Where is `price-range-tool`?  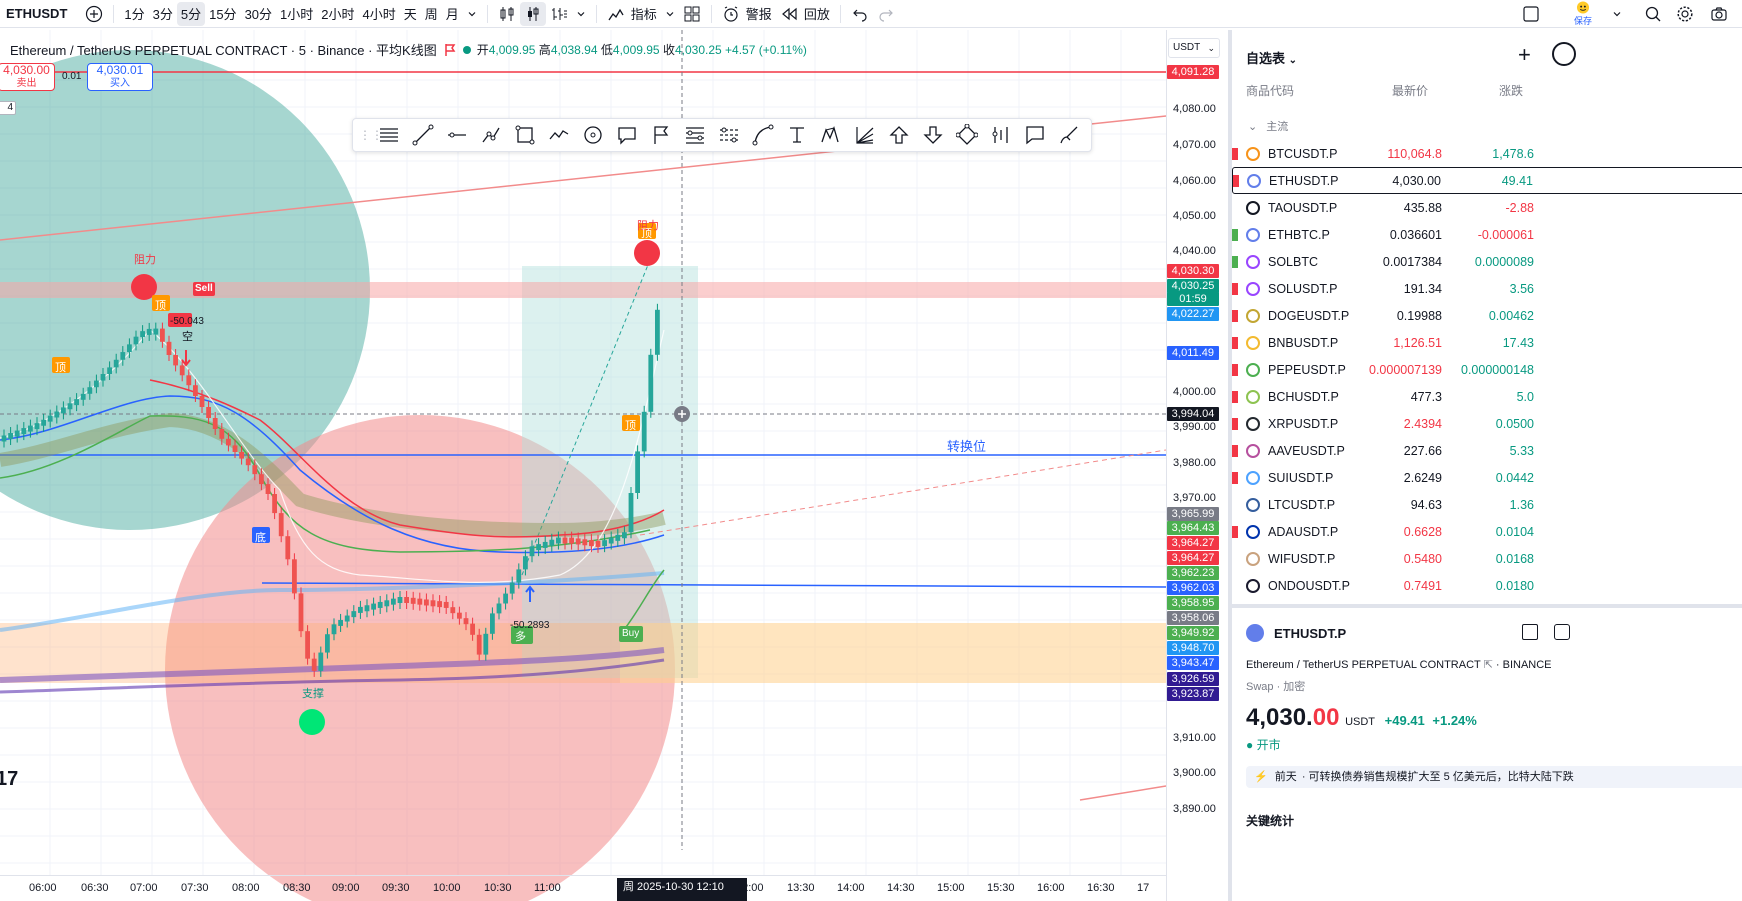
price-range-tool is located at coordinates (1001, 135).